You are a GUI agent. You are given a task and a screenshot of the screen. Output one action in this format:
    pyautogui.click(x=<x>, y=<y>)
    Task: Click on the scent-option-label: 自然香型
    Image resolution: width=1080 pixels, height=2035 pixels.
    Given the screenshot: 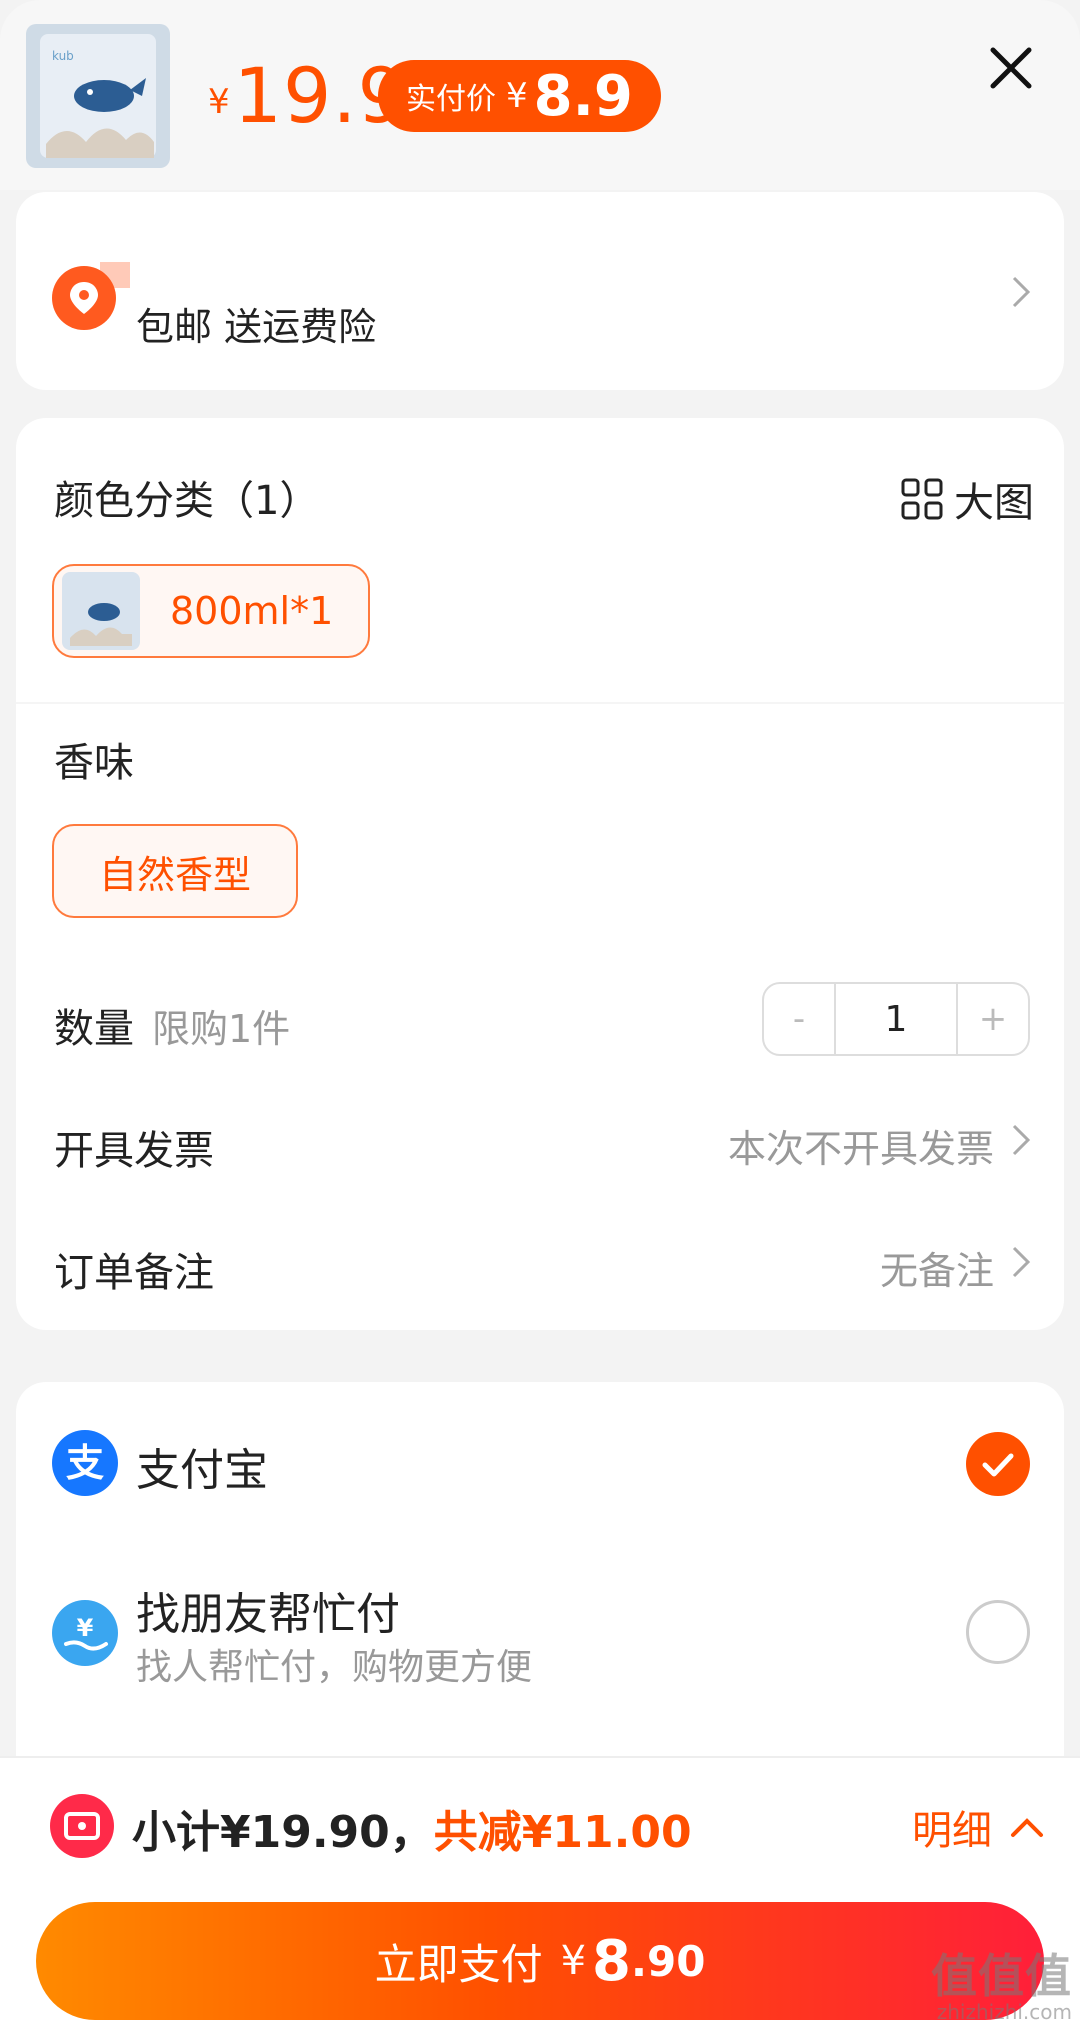 What is the action you would take?
    pyautogui.click(x=174, y=874)
    